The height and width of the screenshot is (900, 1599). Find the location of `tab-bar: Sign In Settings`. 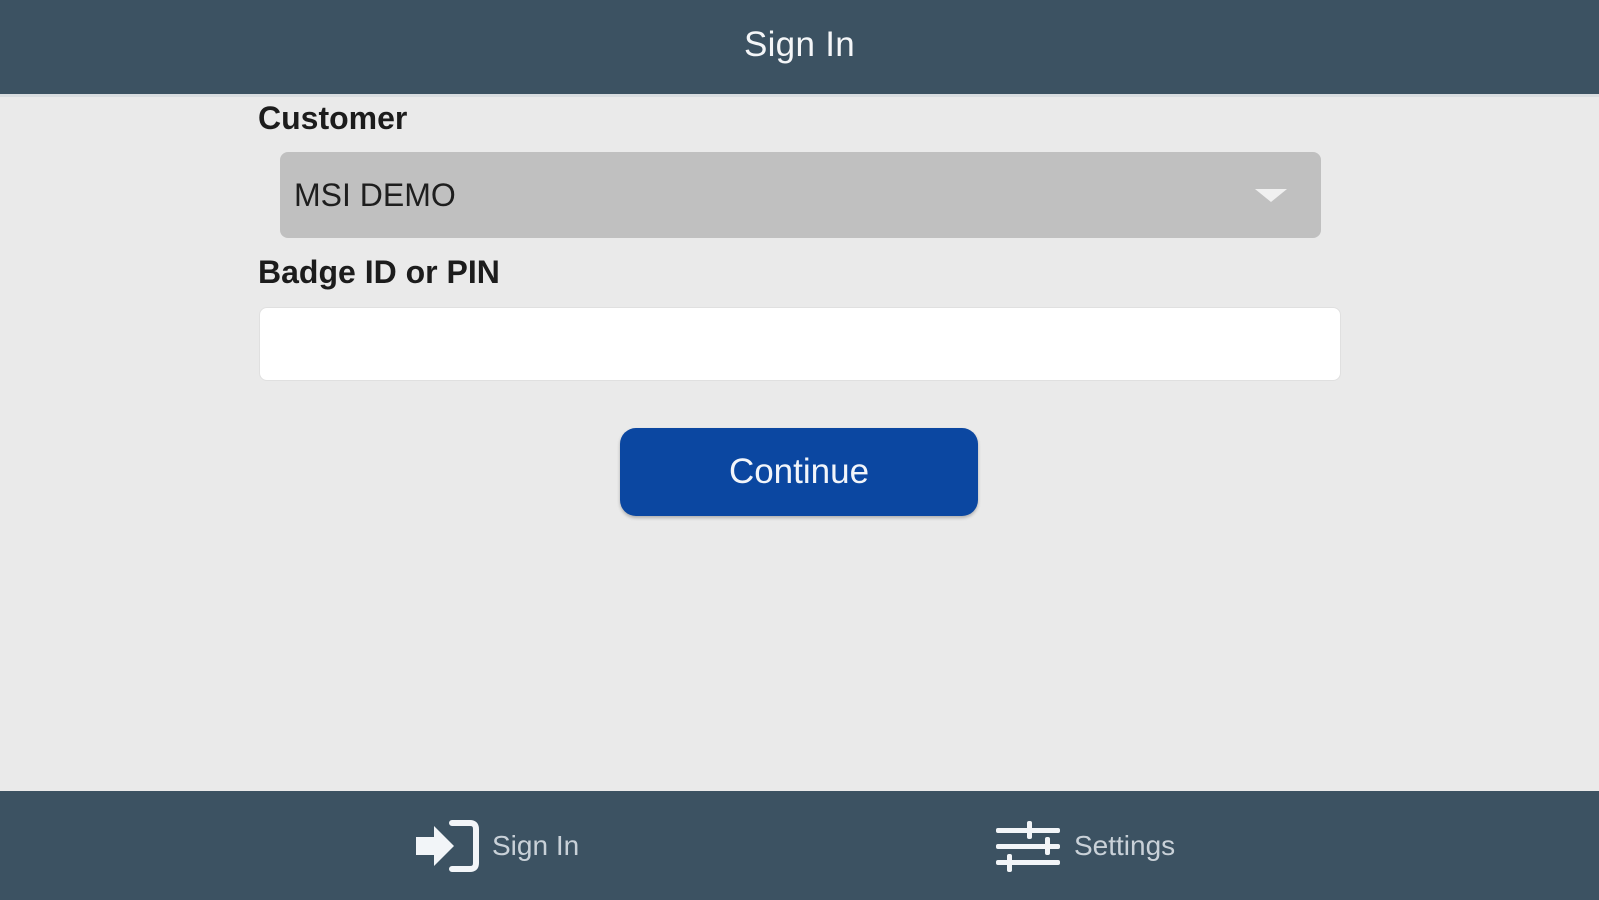

tab-bar: Sign In Settings is located at coordinates (799, 845).